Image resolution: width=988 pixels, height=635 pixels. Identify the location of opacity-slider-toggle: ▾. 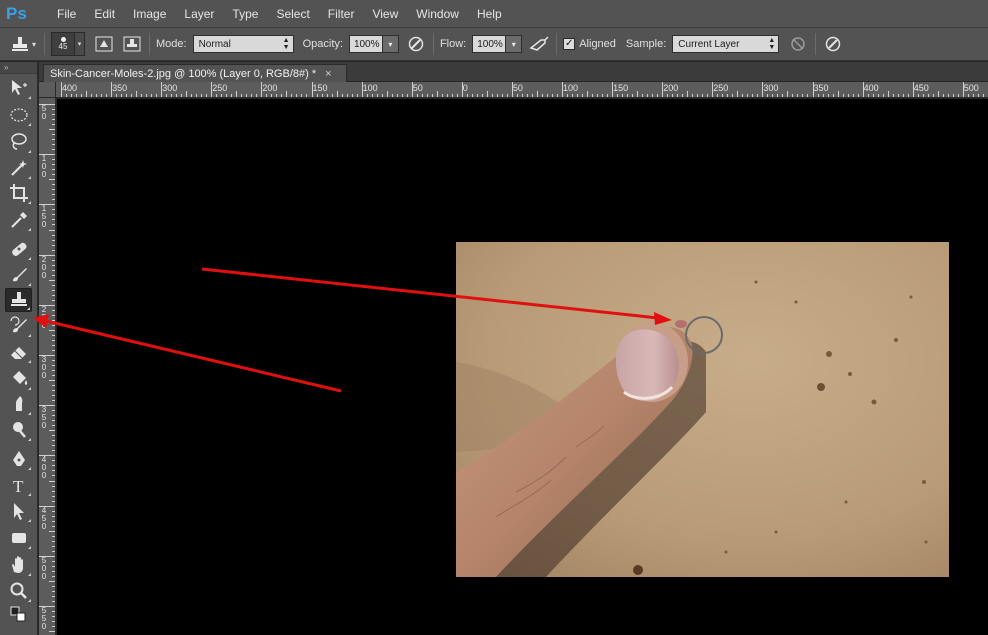
(390, 44).